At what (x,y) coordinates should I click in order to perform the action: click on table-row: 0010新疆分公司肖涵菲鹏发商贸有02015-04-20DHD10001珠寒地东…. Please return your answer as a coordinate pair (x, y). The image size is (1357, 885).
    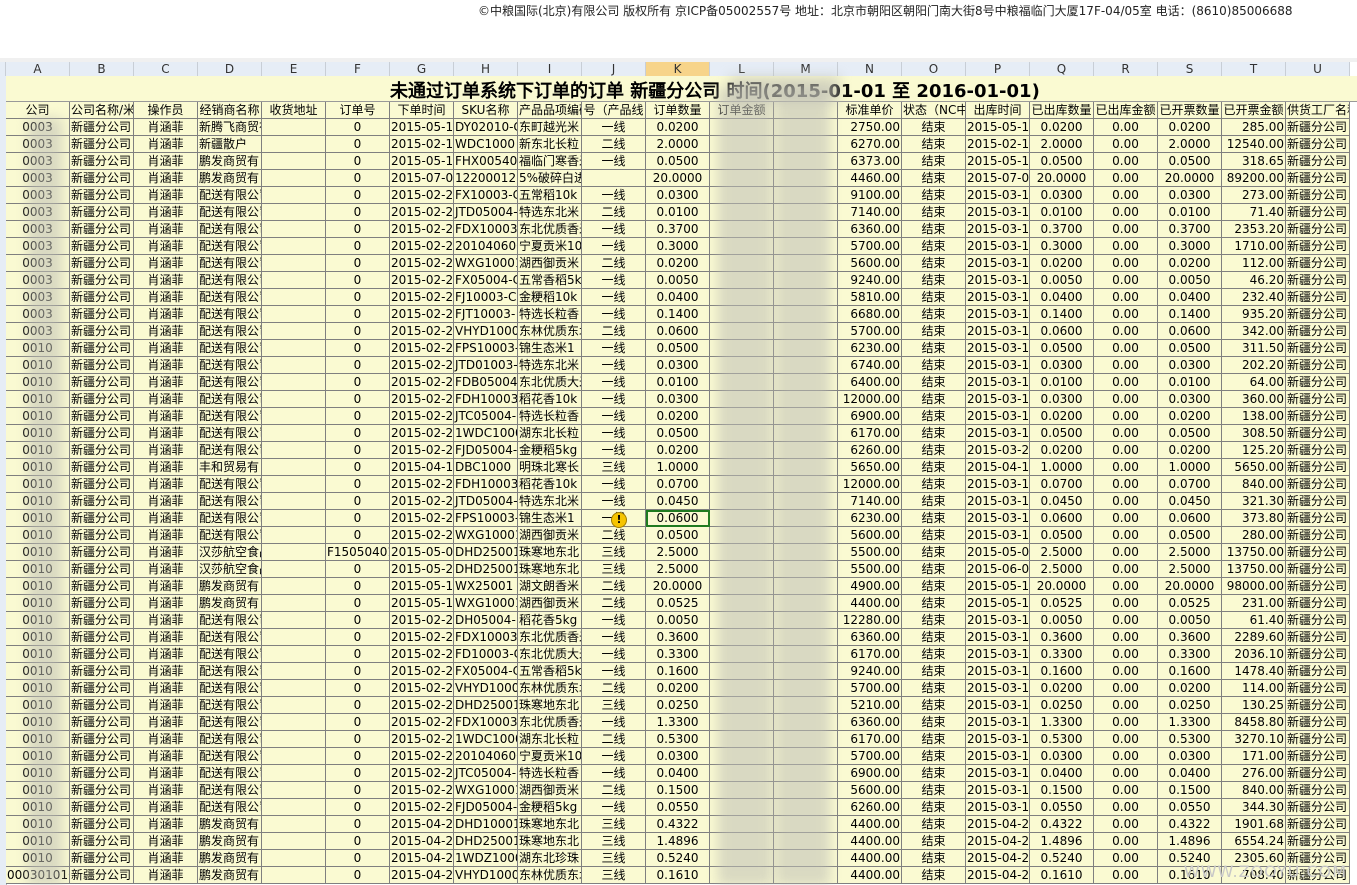
    Looking at the image, I should click on (678, 824).